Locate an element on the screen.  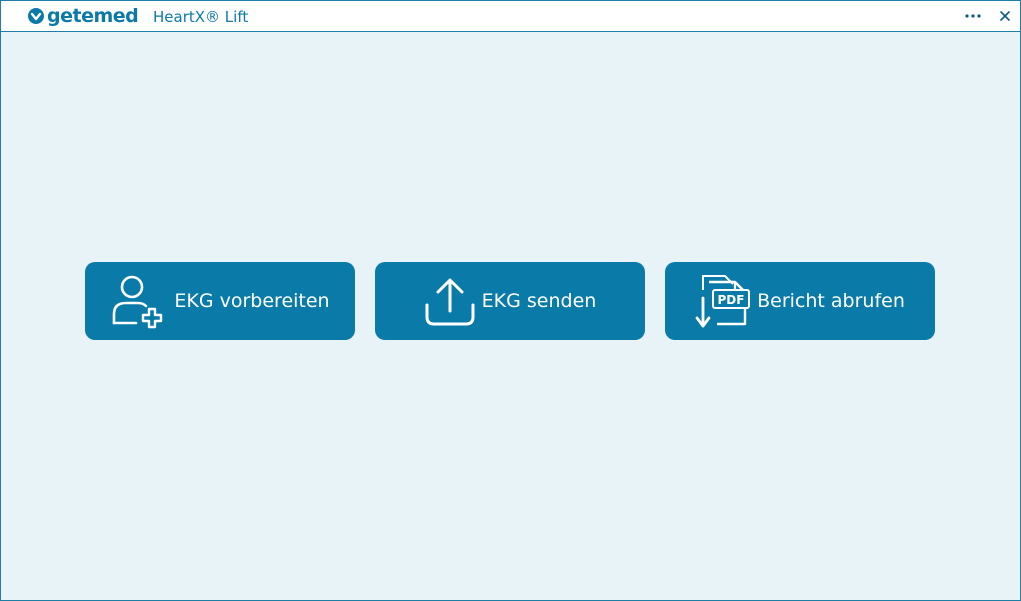
pdf-download-icon: PDF is located at coordinates (723, 301).